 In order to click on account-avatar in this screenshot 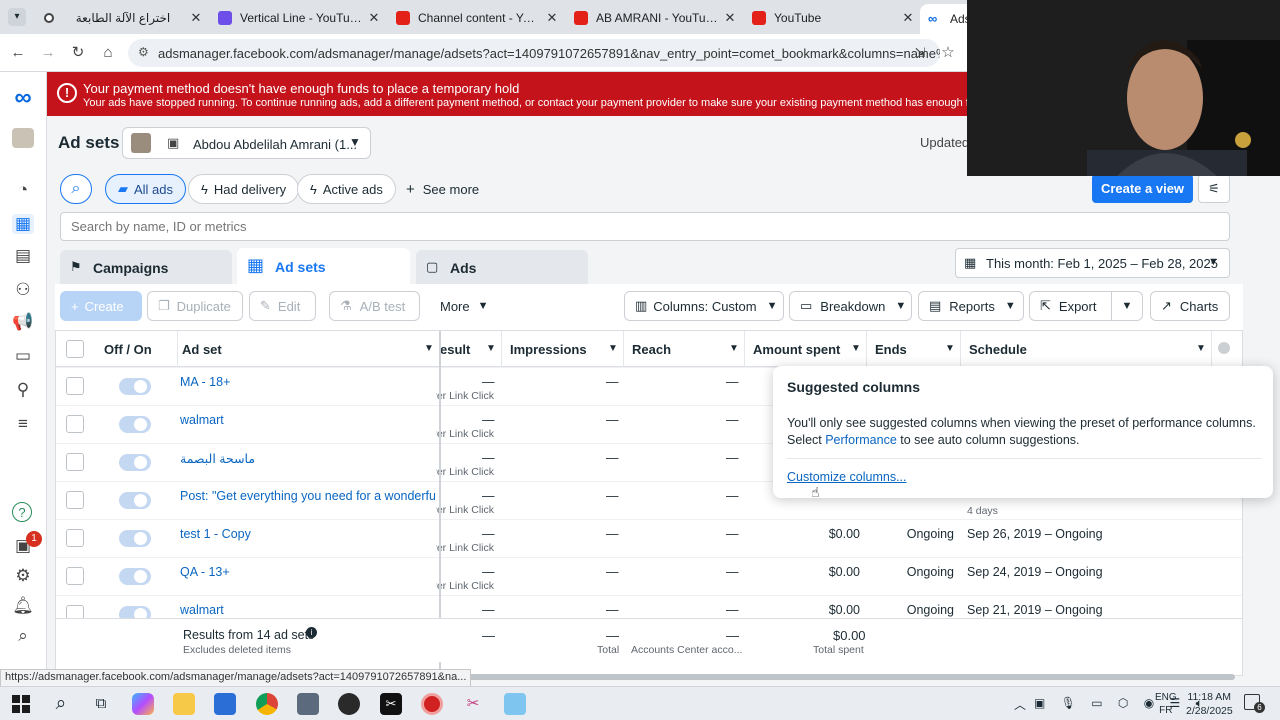, I will do `click(23, 138)`.